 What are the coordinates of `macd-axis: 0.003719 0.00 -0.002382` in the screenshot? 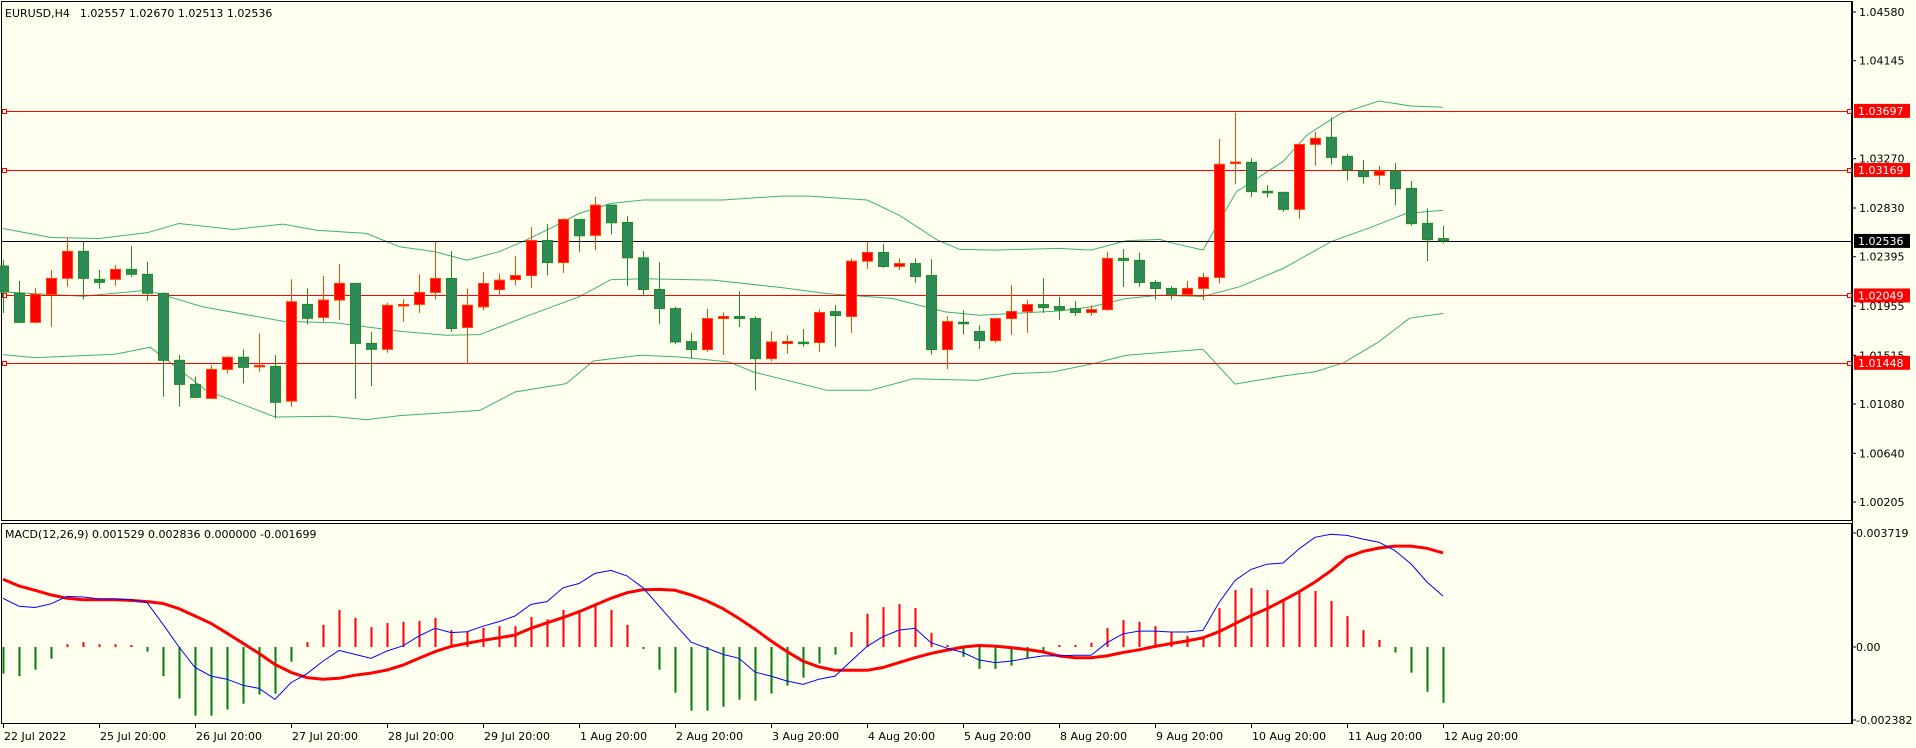 It's located at (1882, 627).